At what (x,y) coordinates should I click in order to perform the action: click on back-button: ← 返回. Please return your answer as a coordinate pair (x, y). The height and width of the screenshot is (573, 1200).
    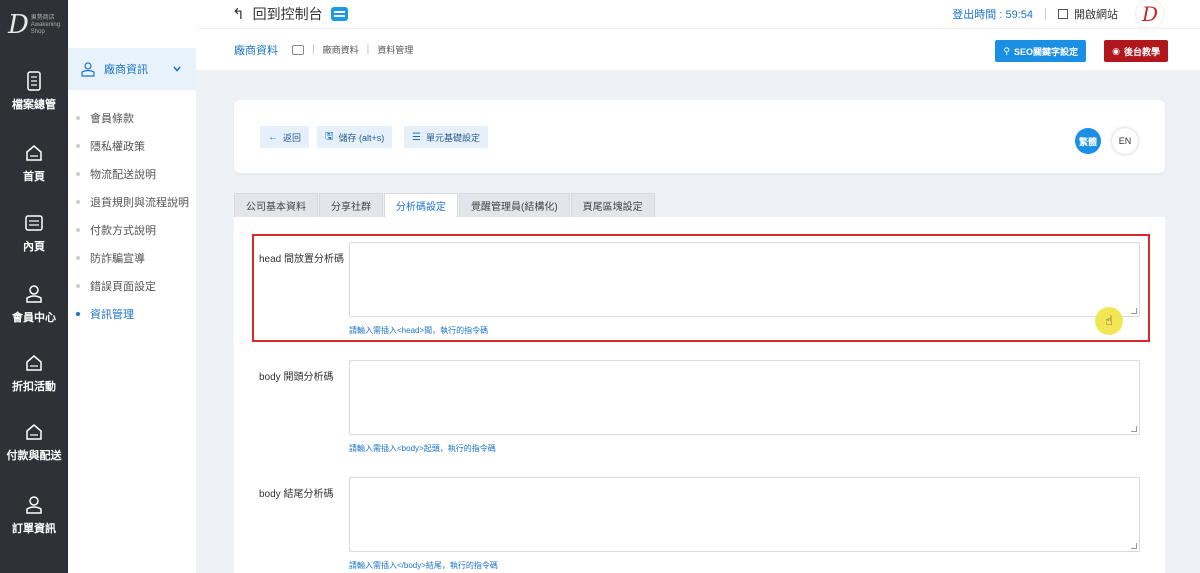
    Looking at the image, I should click on (285, 137).